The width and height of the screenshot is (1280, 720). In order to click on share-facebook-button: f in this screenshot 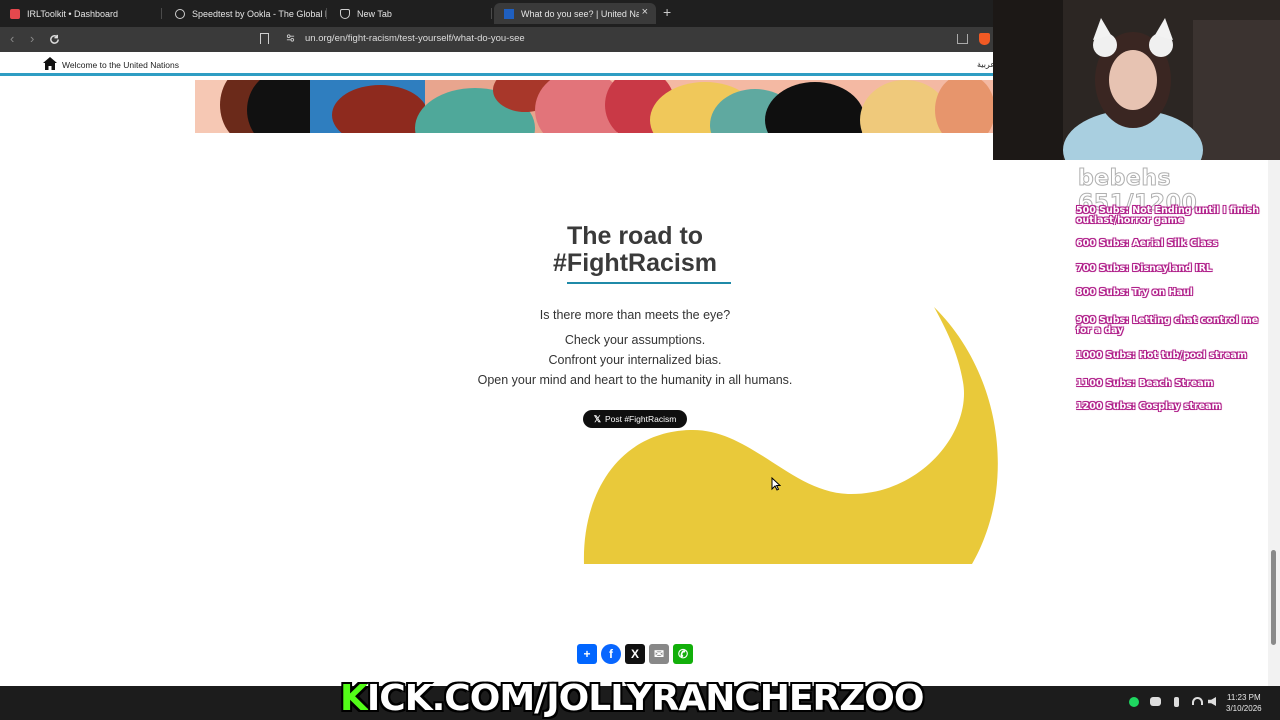, I will do `click(611, 654)`.